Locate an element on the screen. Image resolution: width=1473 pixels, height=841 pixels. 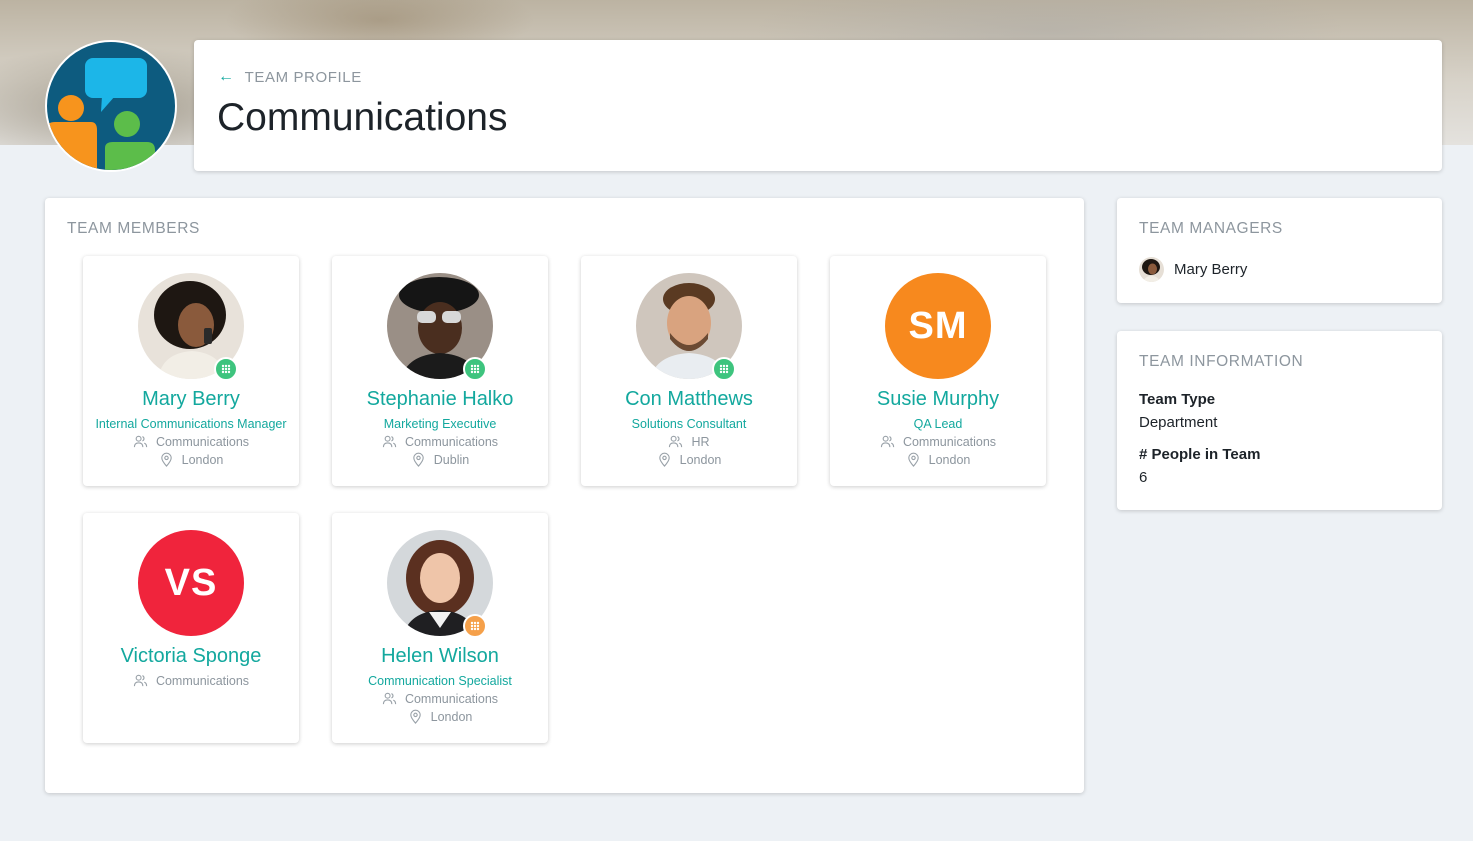
back-label: TEAM PROFILE is located at coordinates (303, 77).